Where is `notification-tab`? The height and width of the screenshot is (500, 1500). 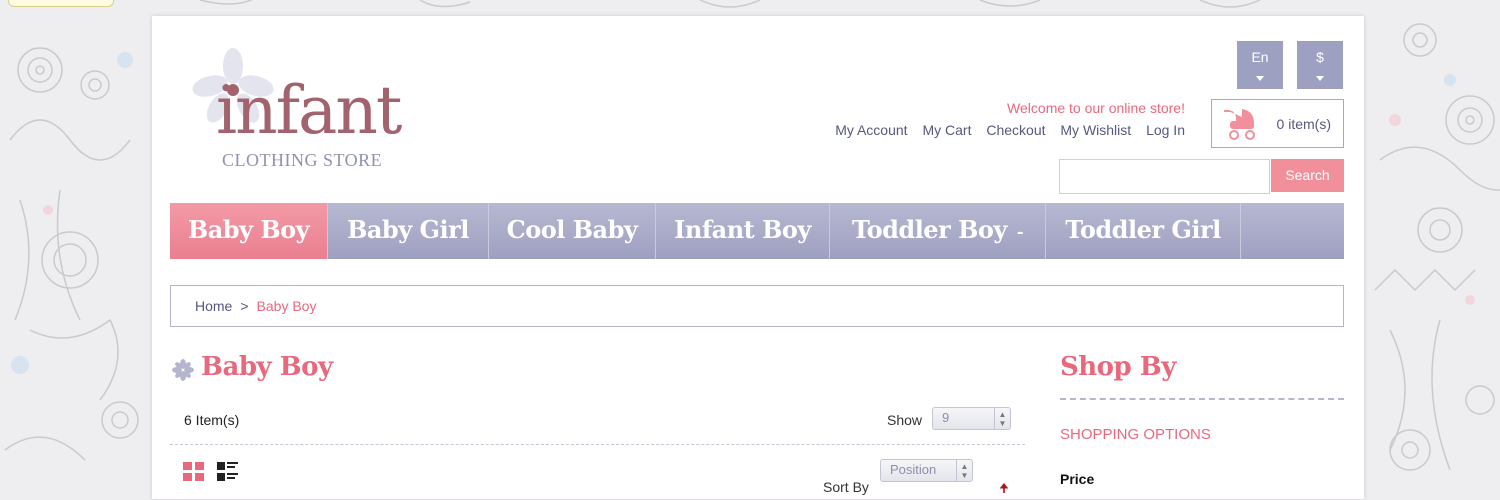 notification-tab is located at coordinates (61, 3).